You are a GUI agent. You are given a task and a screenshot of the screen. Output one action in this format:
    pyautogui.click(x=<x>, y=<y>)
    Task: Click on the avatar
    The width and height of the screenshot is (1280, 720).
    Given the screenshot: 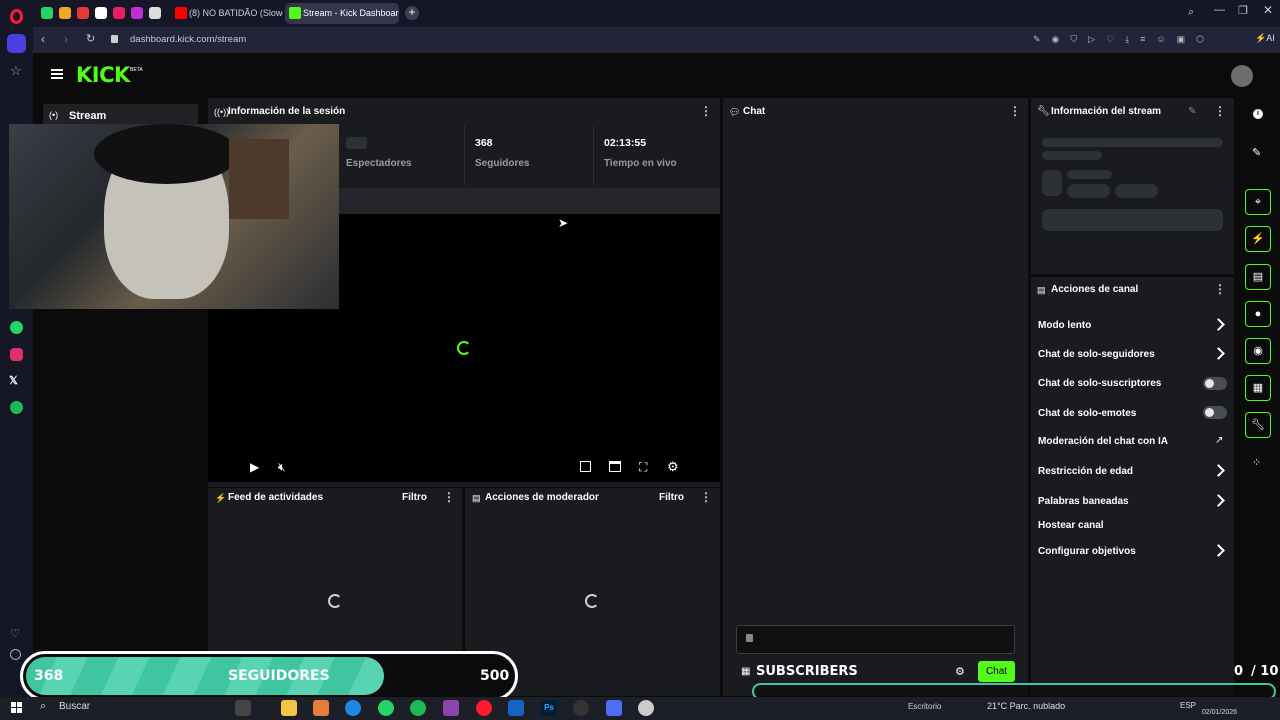 What is the action you would take?
    pyautogui.click(x=1242, y=76)
    